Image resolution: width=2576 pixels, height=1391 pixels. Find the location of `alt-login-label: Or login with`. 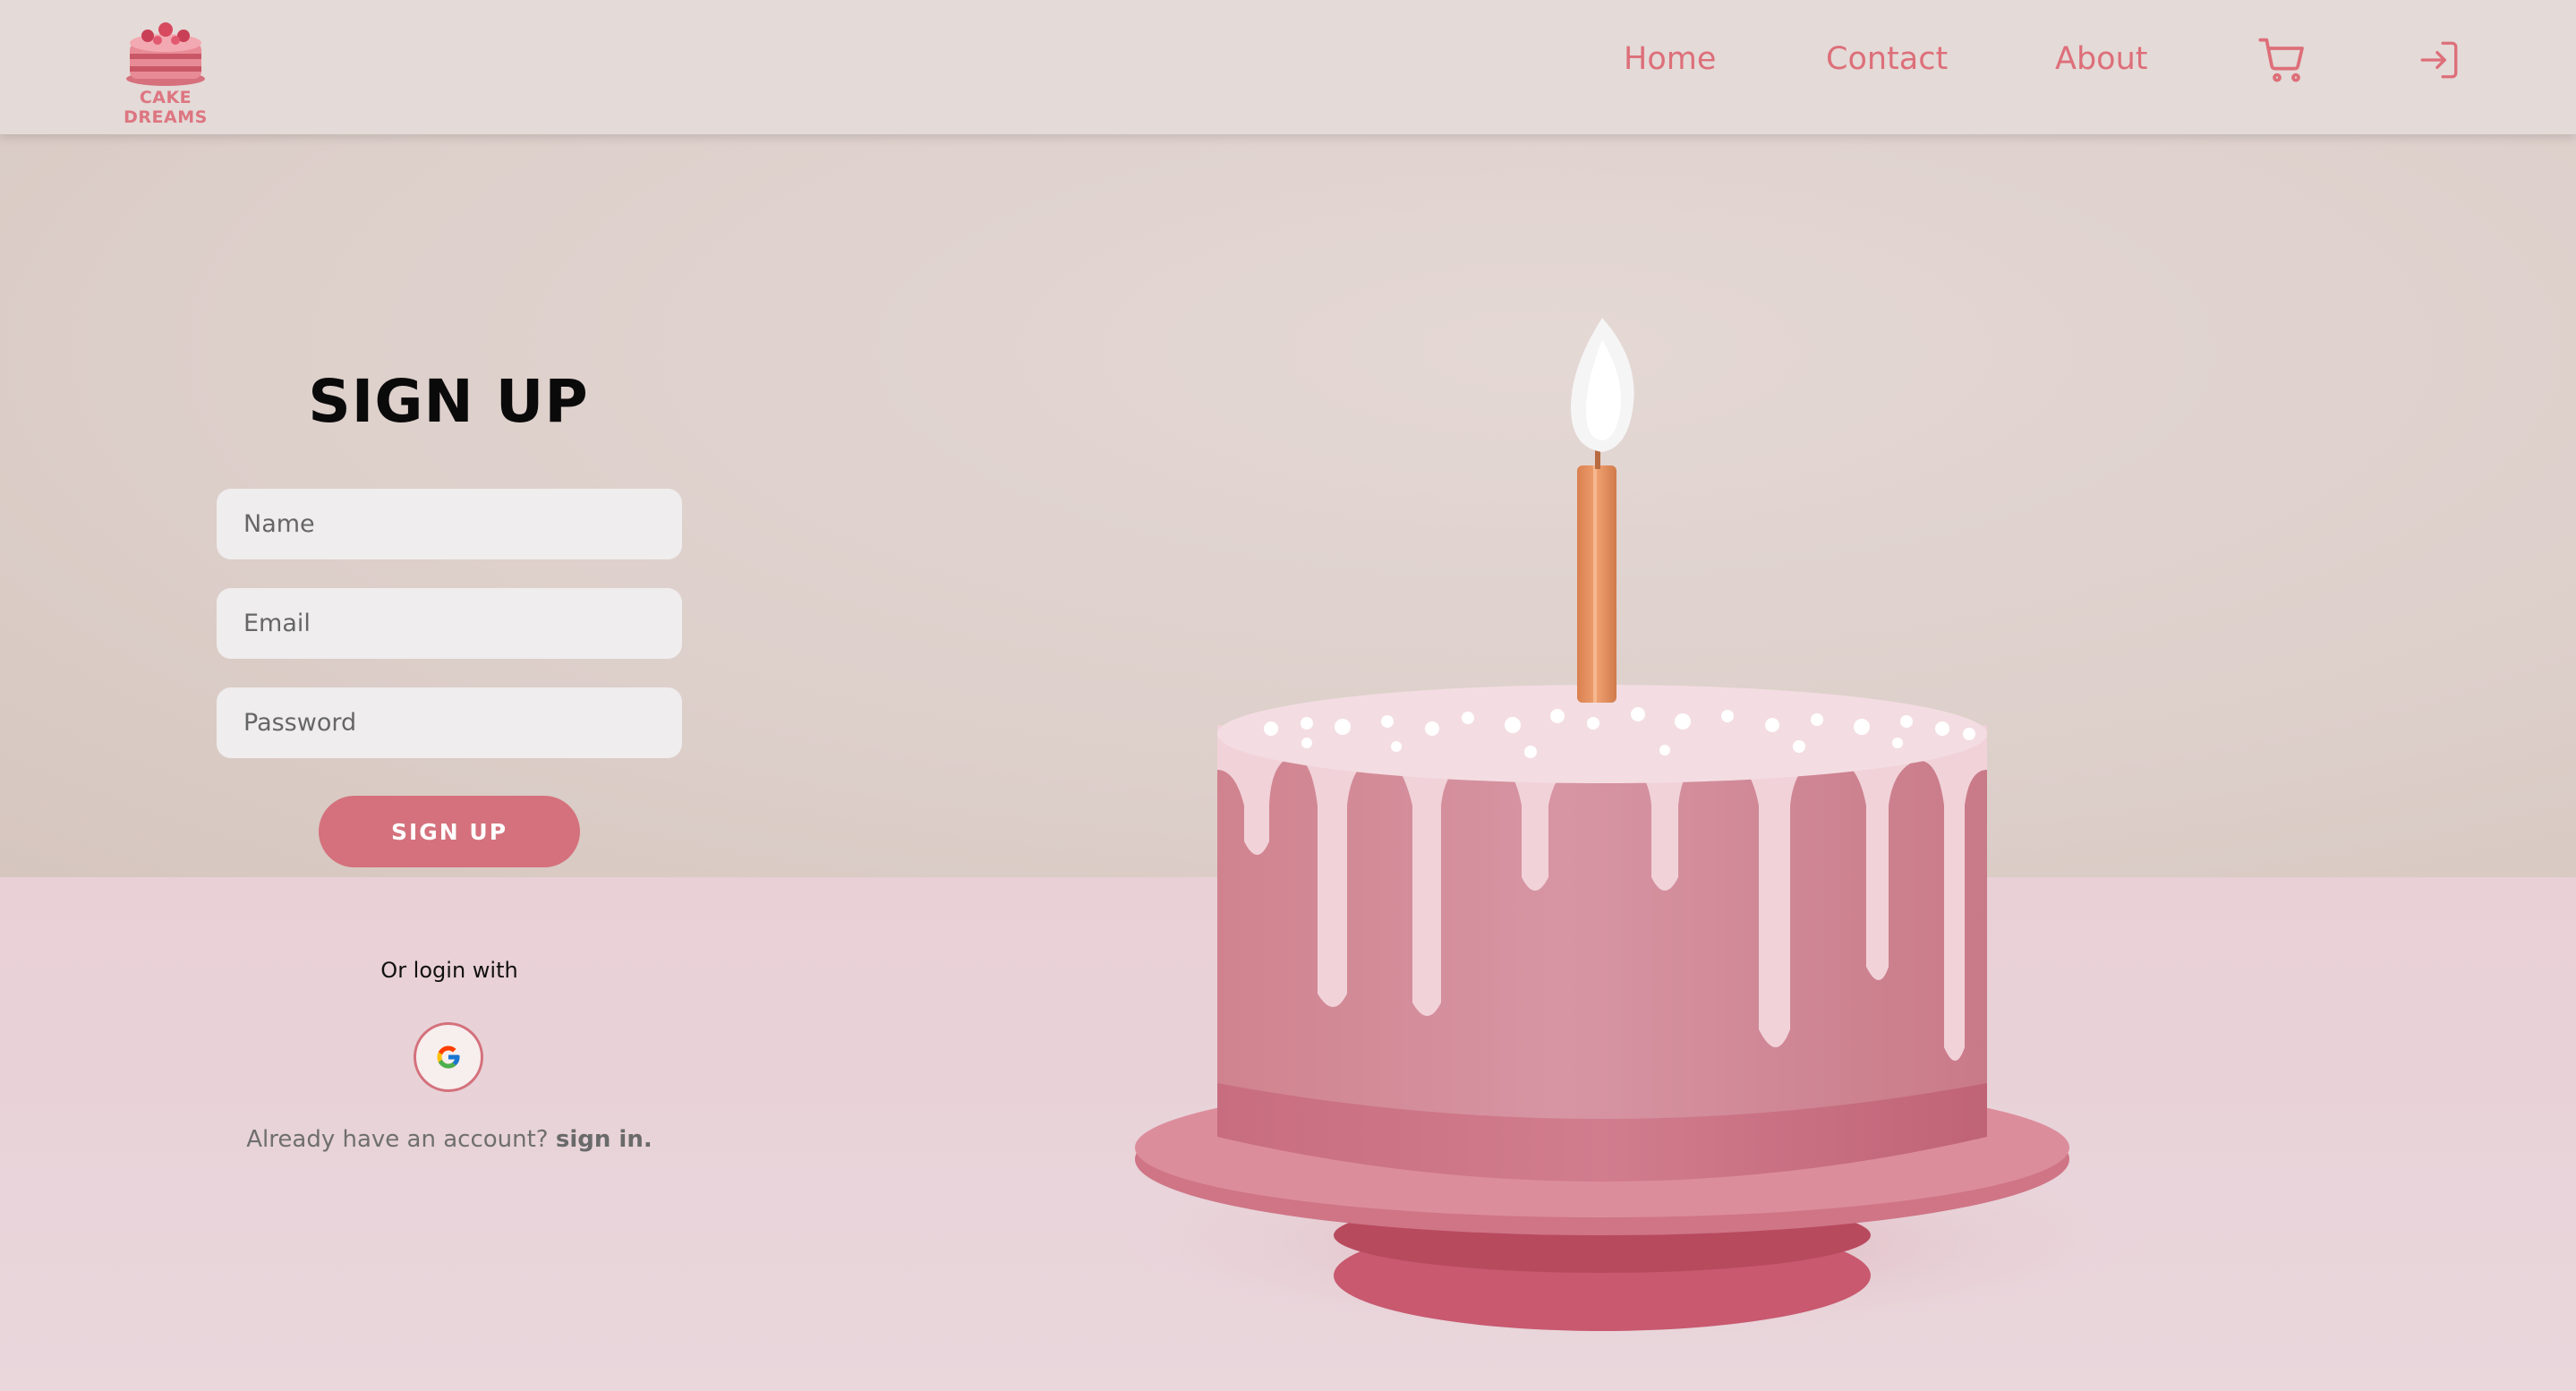

alt-login-label: Or login with is located at coordinates (449, 971).